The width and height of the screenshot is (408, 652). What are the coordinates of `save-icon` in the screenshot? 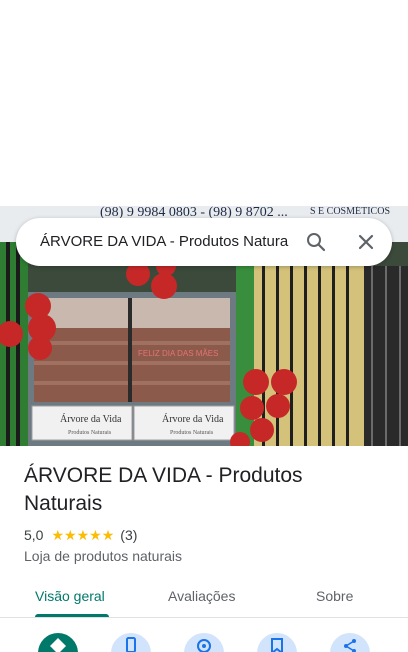 It's located at (277, 645).